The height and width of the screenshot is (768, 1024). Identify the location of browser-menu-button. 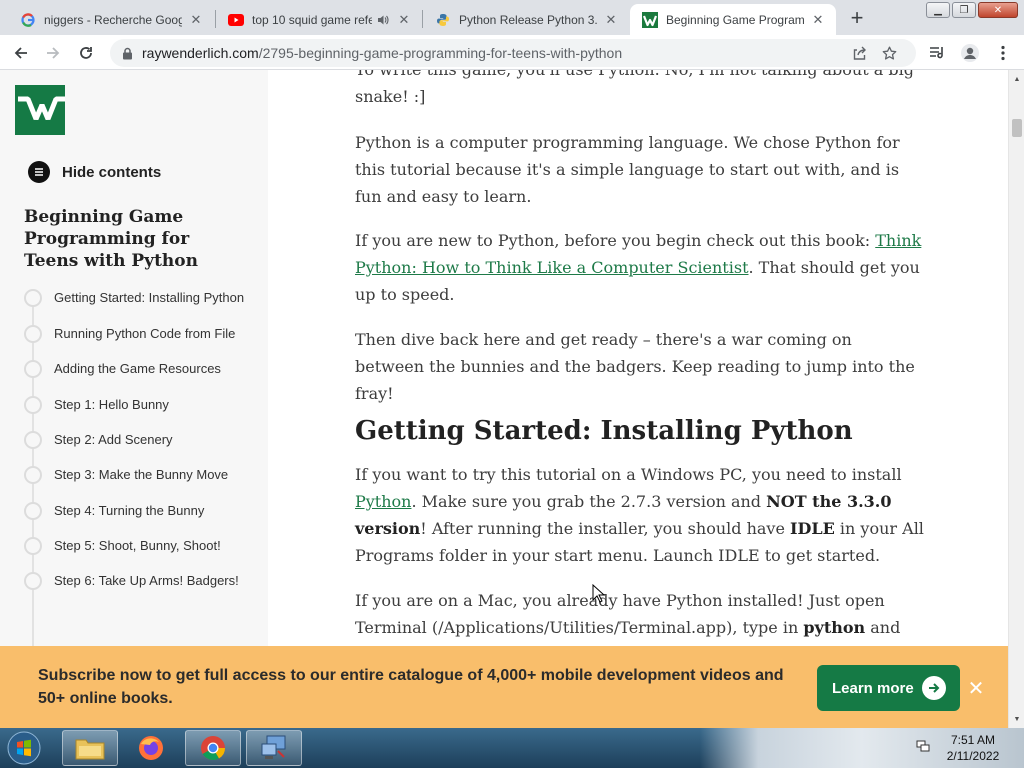
(1003, 53).